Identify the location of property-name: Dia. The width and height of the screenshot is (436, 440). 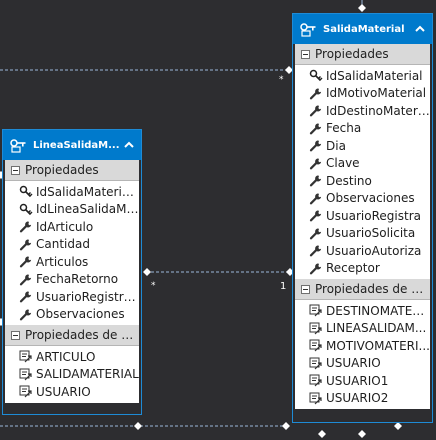
(336, 145).